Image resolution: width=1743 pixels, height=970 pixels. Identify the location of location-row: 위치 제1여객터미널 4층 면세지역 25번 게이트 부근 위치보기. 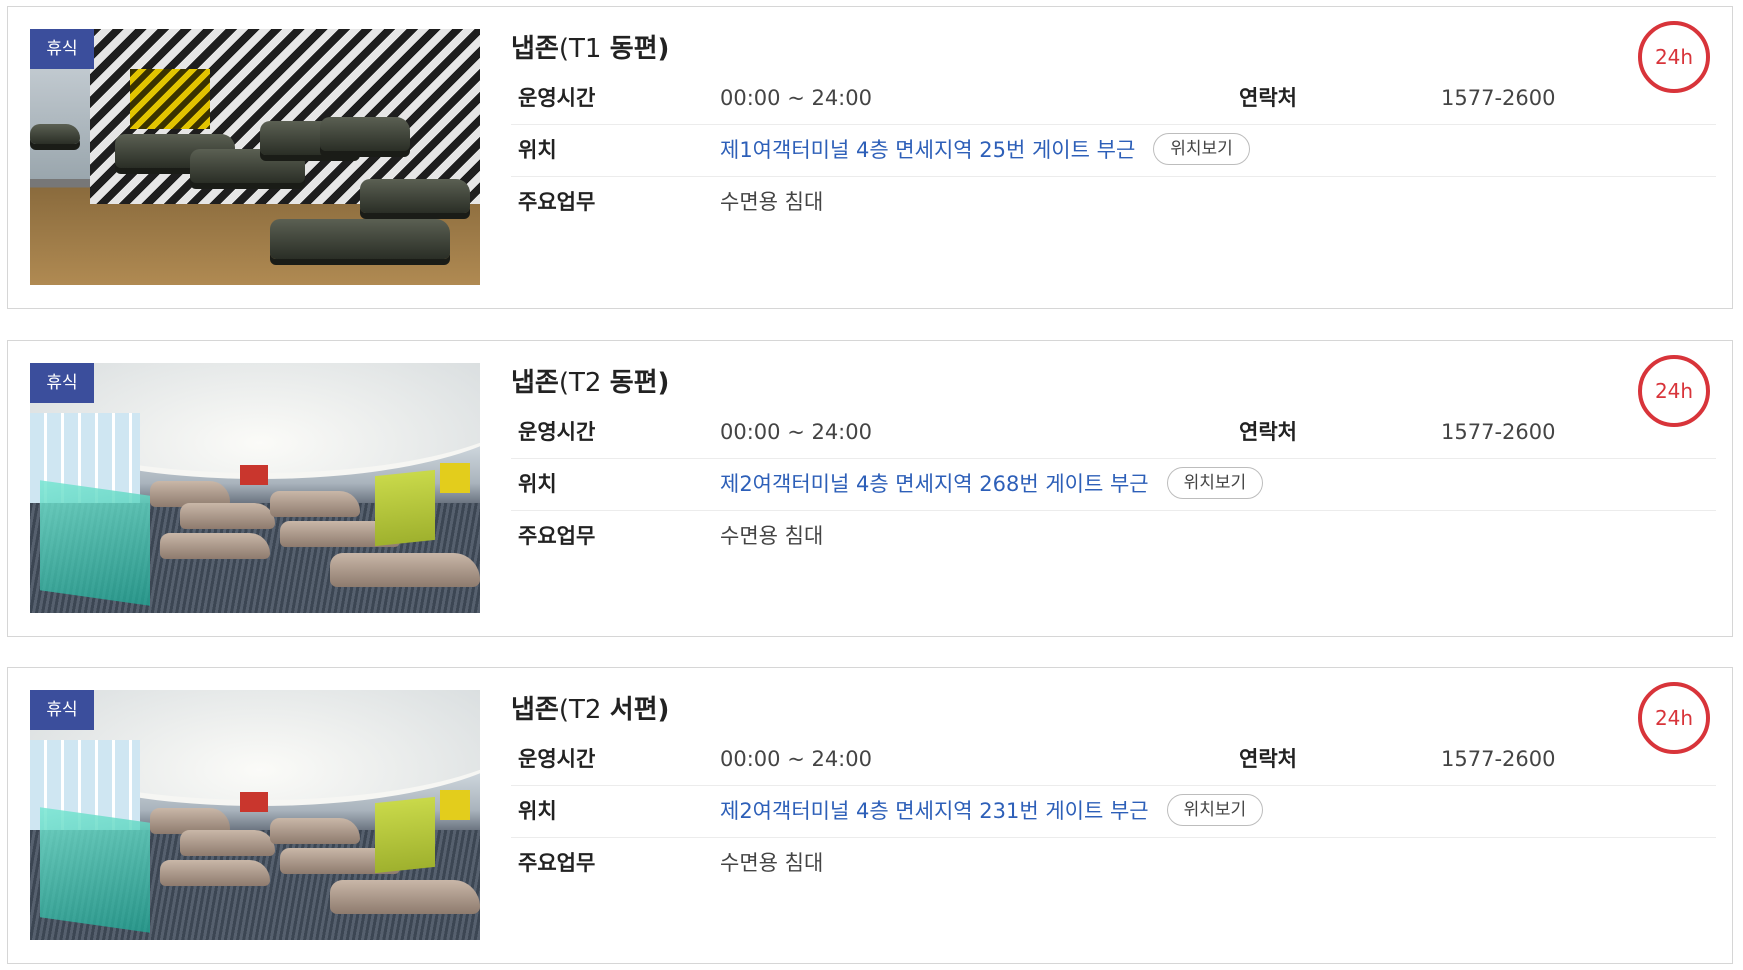
(1113, 151).